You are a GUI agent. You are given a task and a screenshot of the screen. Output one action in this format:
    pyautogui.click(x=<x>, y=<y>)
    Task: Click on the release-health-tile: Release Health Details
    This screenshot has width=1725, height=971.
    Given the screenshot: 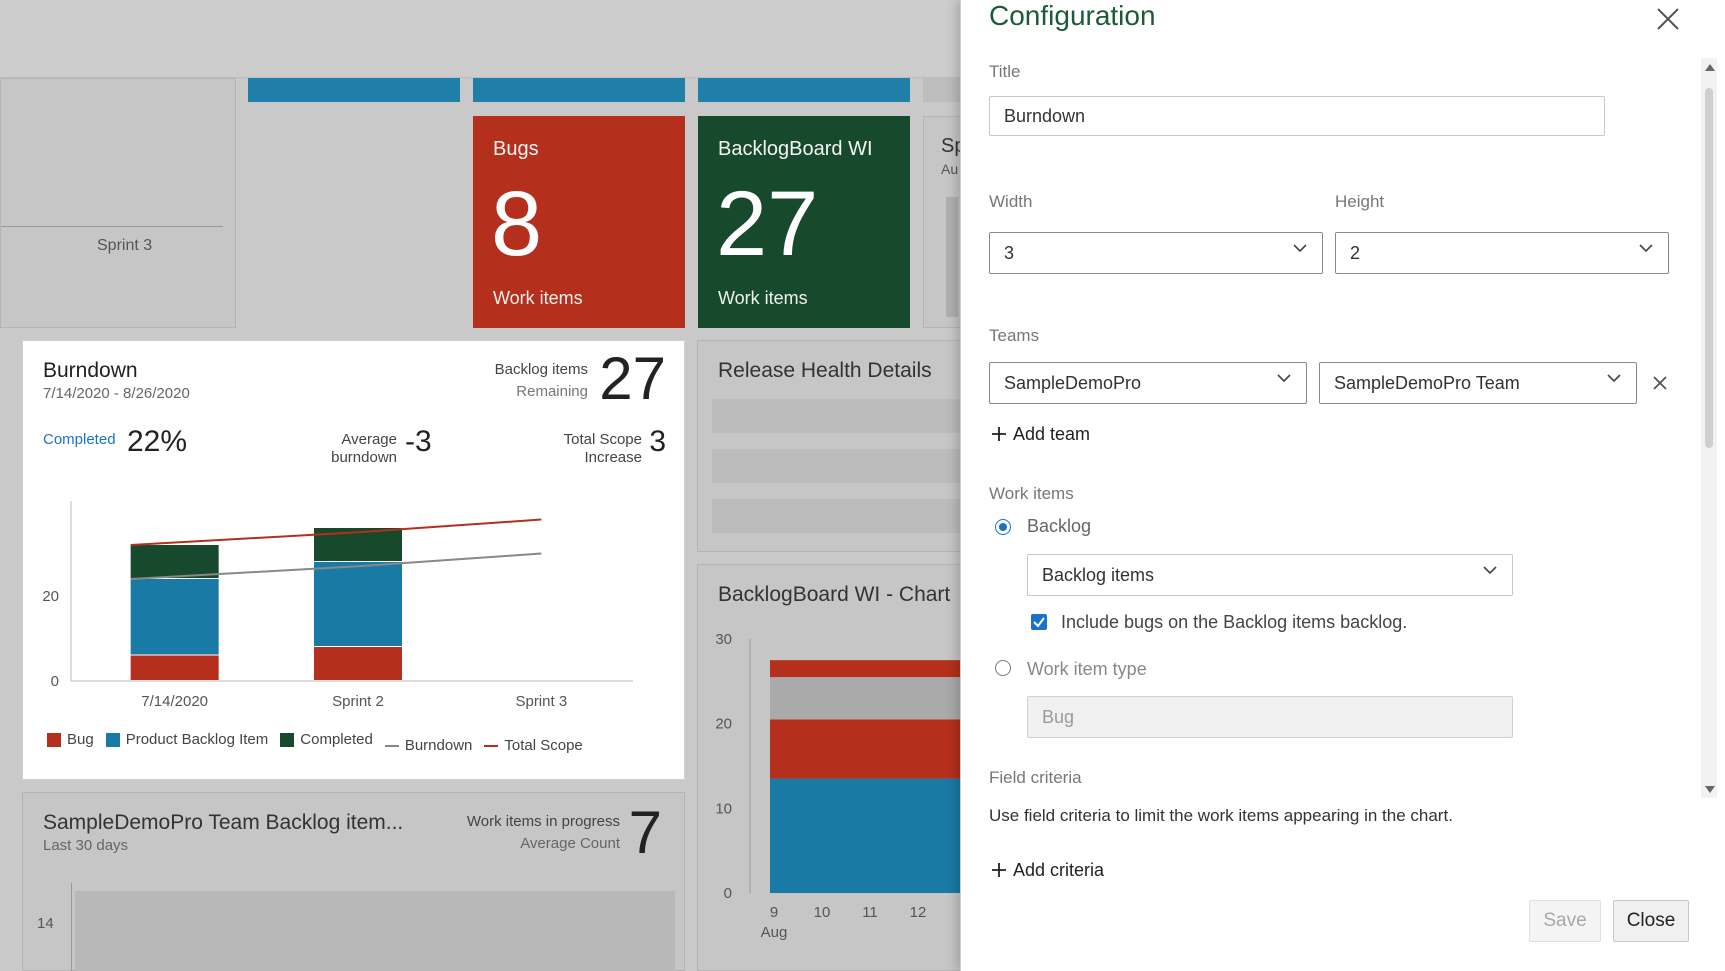 What is the action you would take?
    pyautogui.click(x=837, y=446)
    